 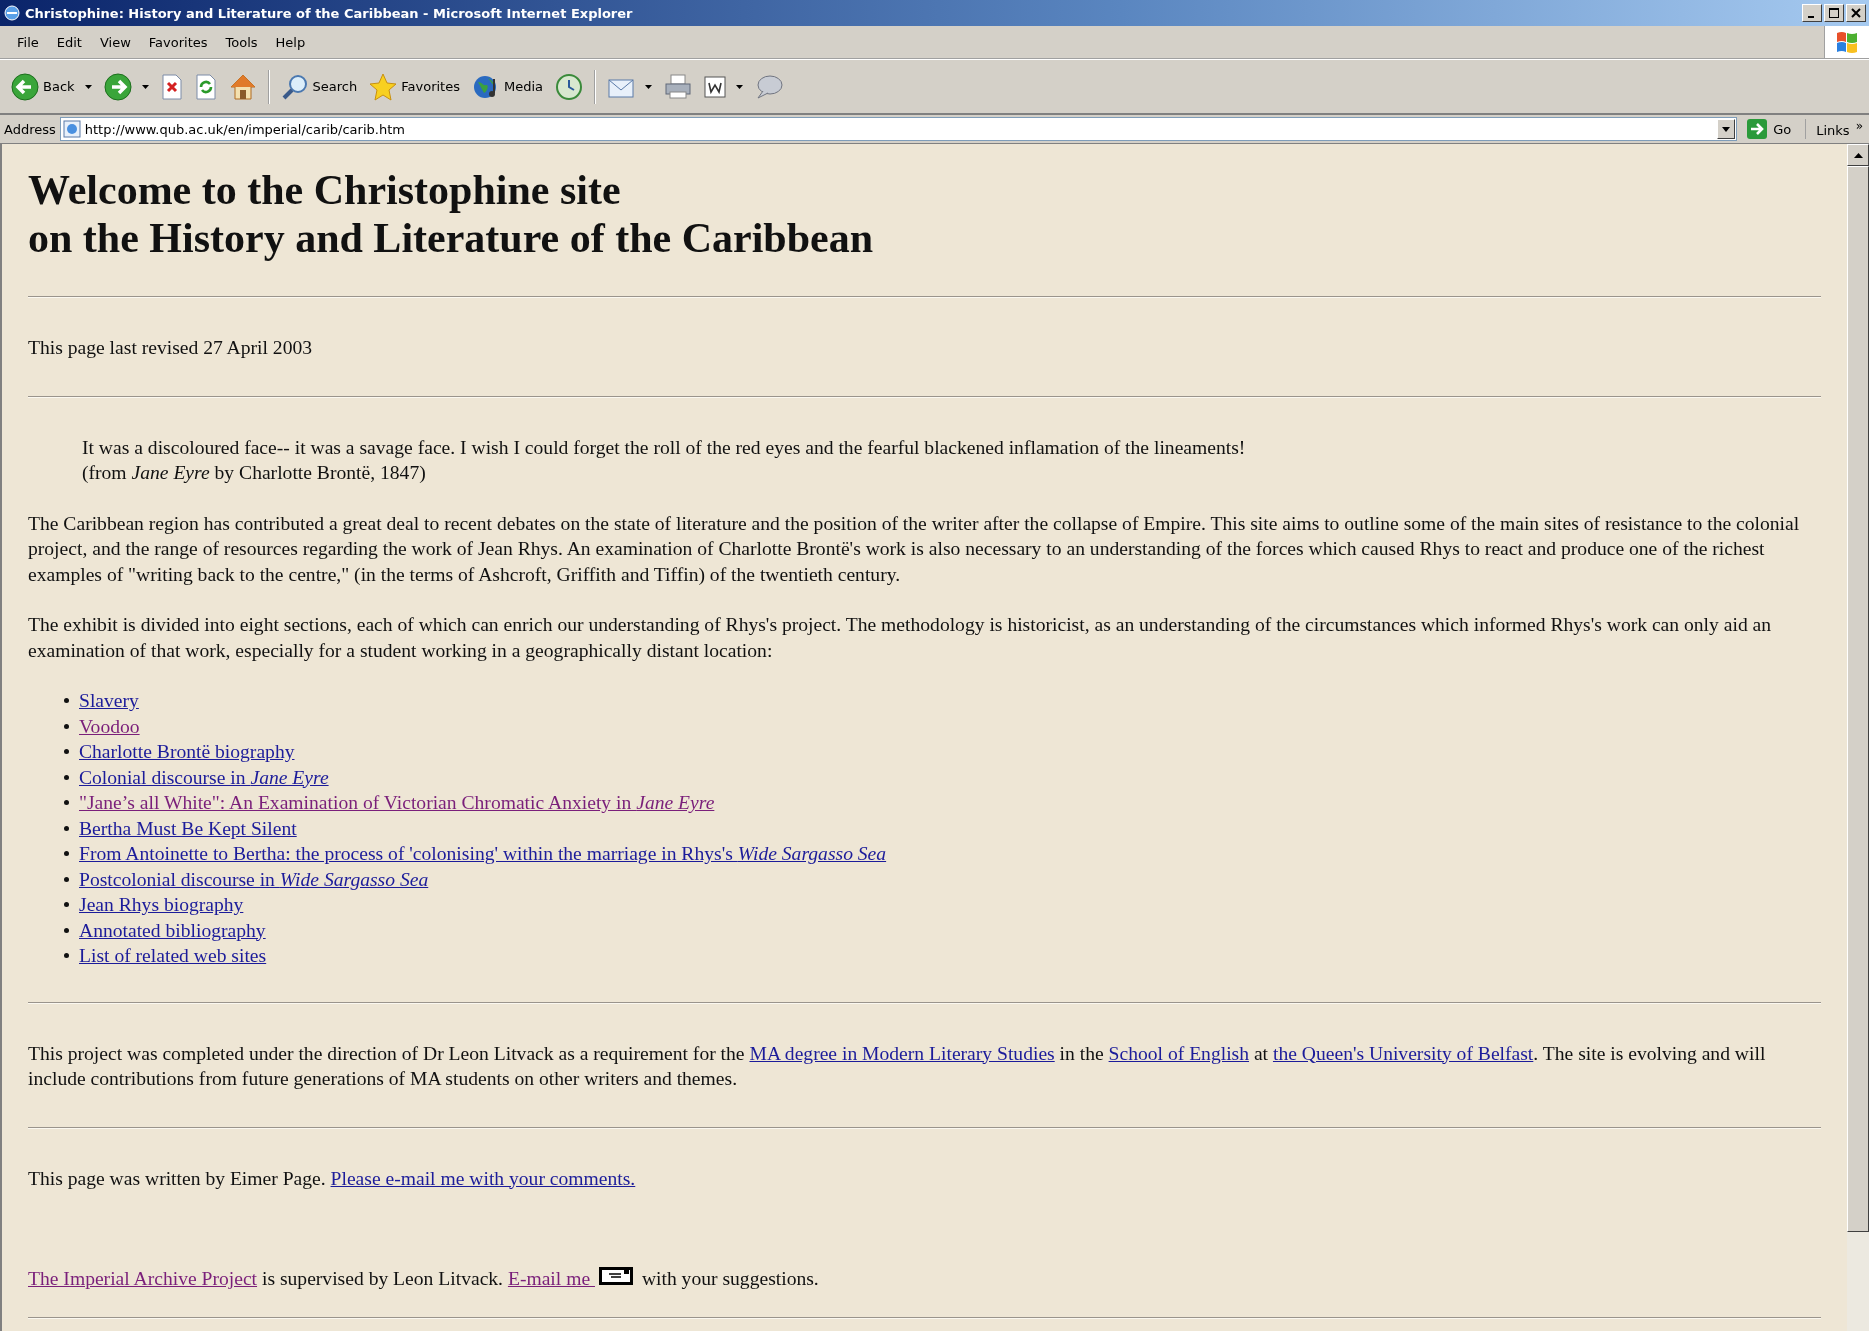 I want to click on paragraph: The Caribbean region has contributed a great deal to recent debates on the state of literature and the position of the writer after the collapse of Empire. This site aims to outline some of the main sites of resistance to the colonial project, and the range of resources regarding the work of Jean Rhys. An examination of Charlotte Brontë's work is also necessary to an understanding of the forces which caused Rhys to react and produce one of the richest examples of "writing back to the centre," (in the terms of Ashcroft, Griffith and Tiffin) of the twentieth century., so click(x=914, y=549).